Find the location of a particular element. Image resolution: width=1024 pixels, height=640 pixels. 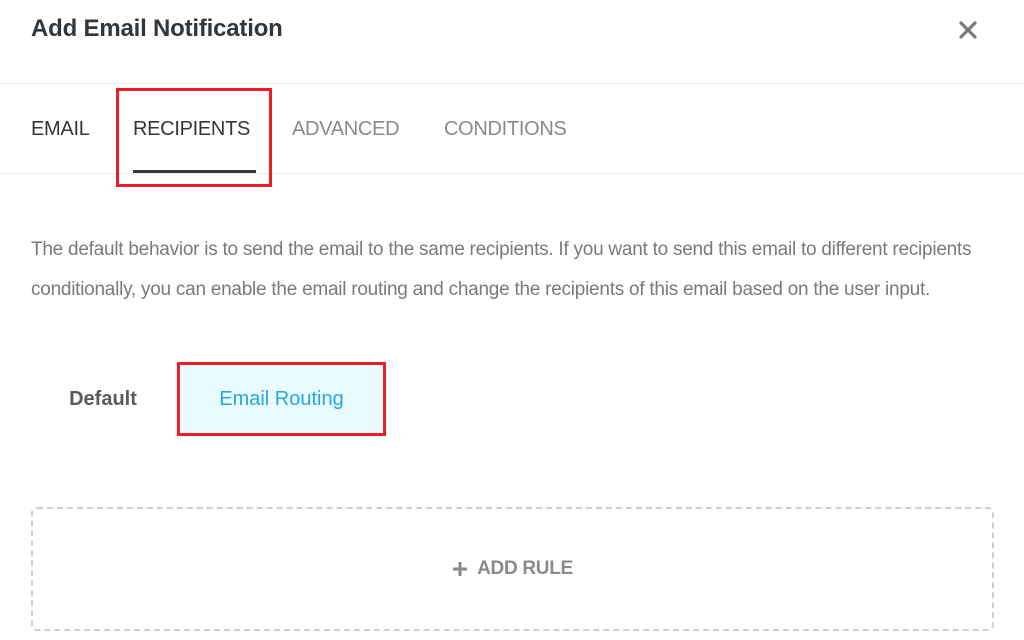

plus-icon is located at coordinates (460, 569).